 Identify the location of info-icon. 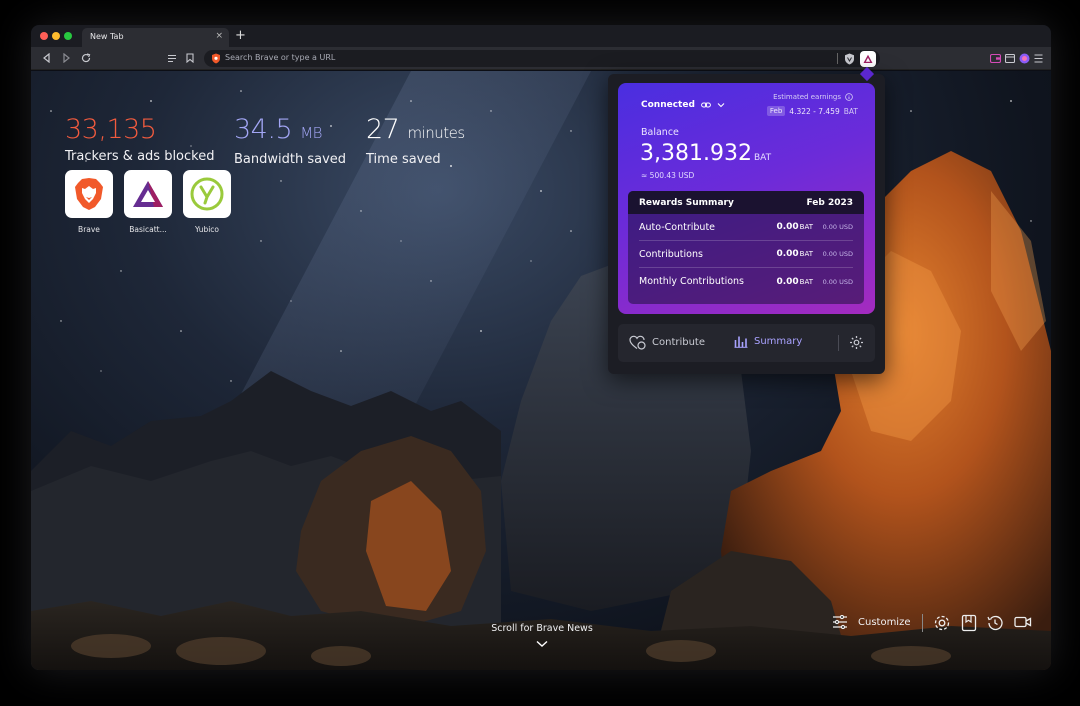
(849, 97).